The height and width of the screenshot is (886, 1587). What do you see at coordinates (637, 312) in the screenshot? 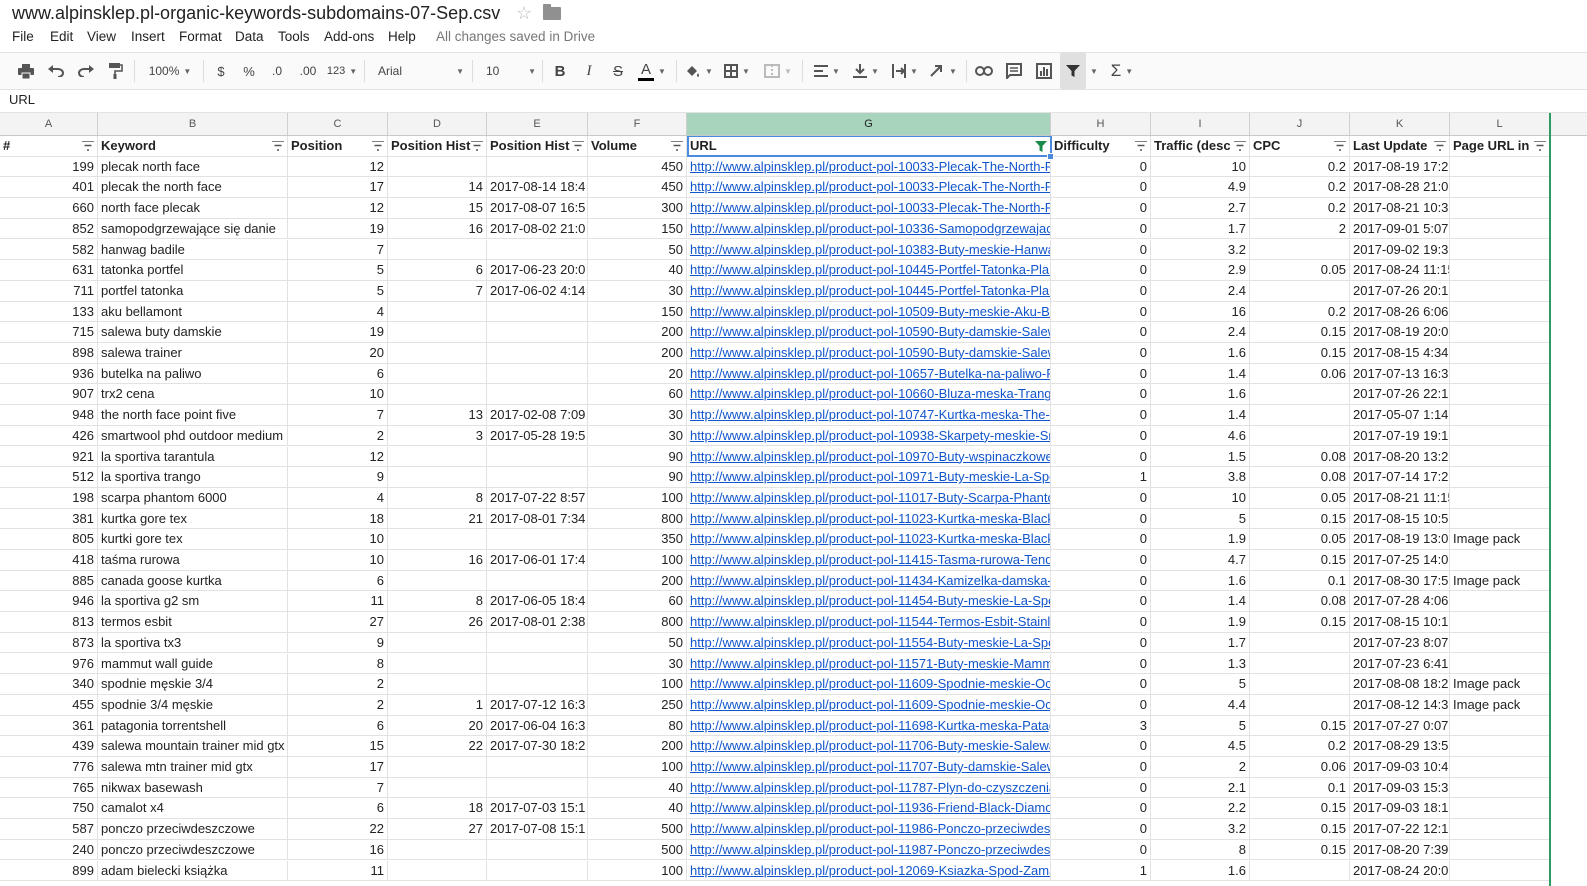
I see `cell-volume: 150` at bounding box center [637, 312].